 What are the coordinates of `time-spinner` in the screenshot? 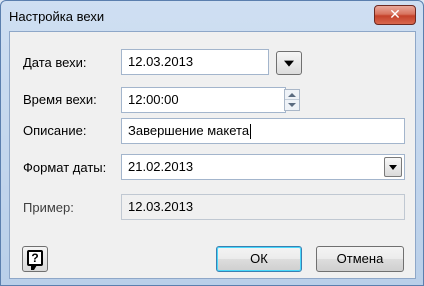 It's located at (292, 100).